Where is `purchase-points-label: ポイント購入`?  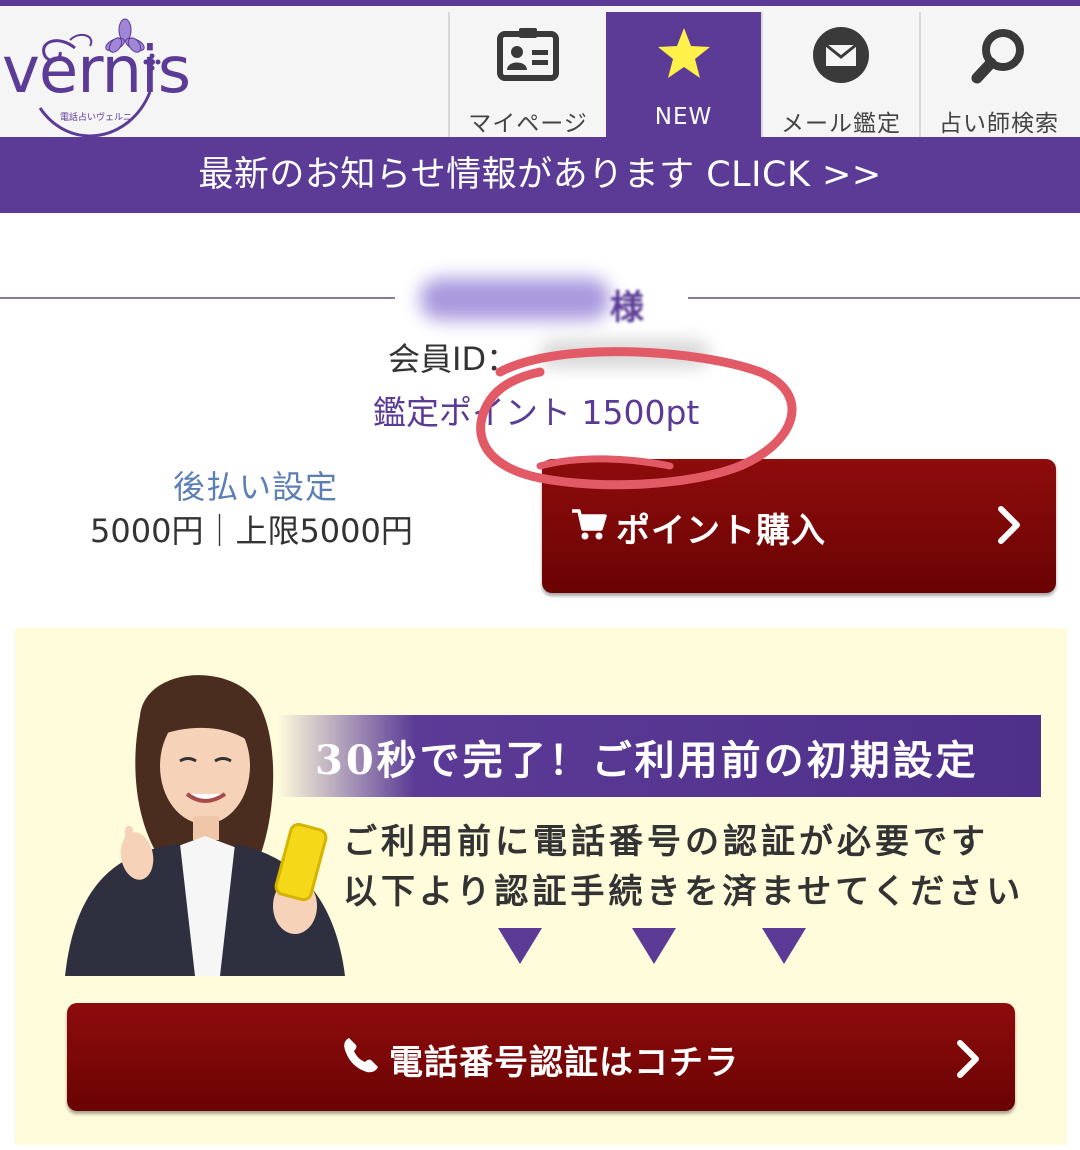
purchase-points-label: ポイント購入 is located at coordinates (721, 531).